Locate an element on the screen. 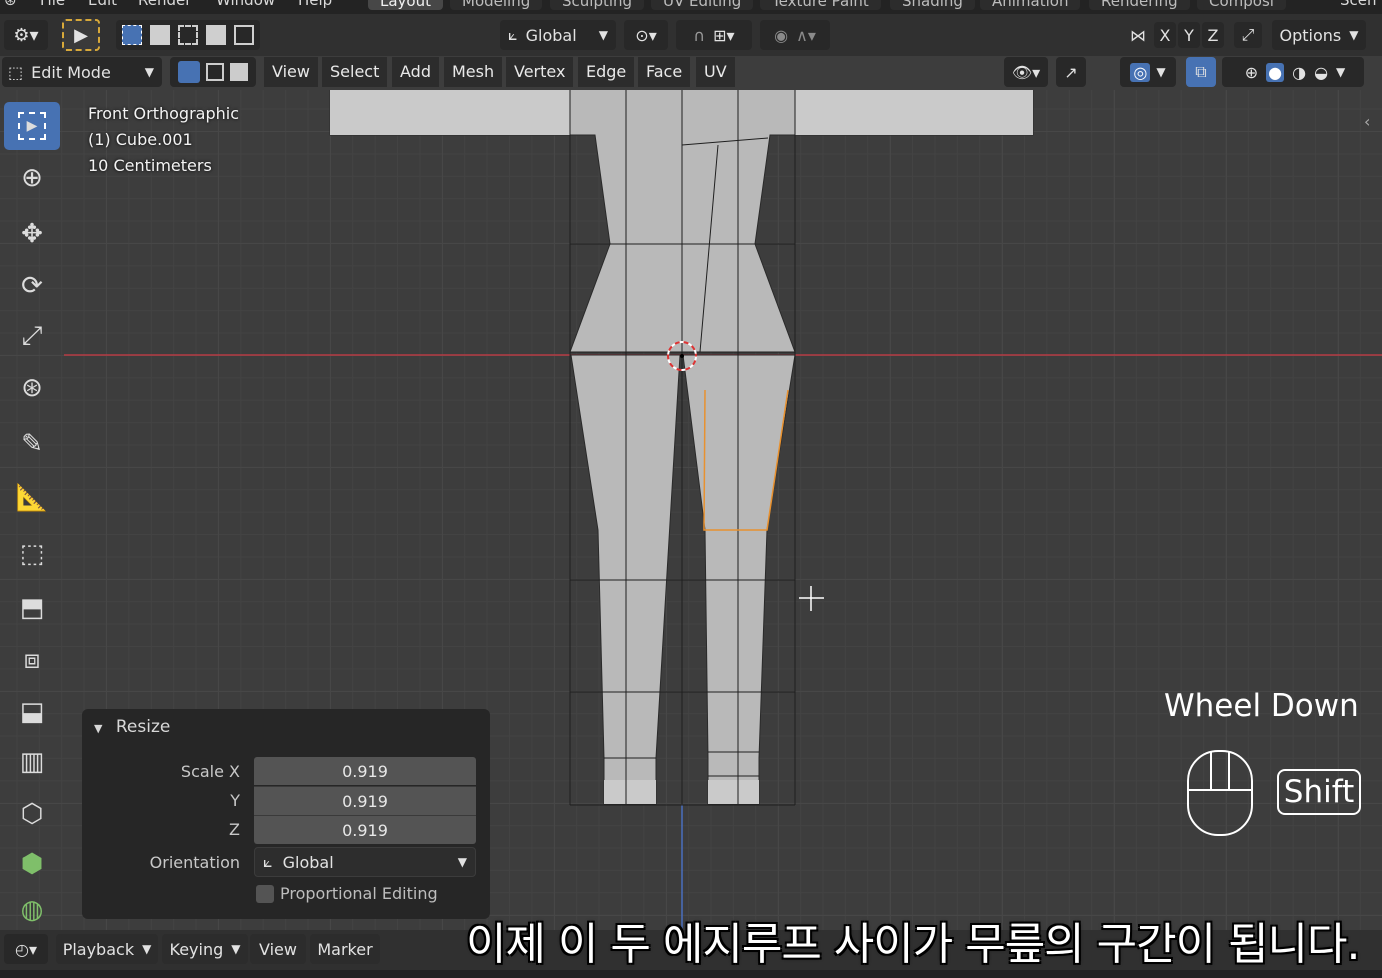 The image size is (1382, 978). mirror-z-toggle: Z is located at coordinates (1213, 35).